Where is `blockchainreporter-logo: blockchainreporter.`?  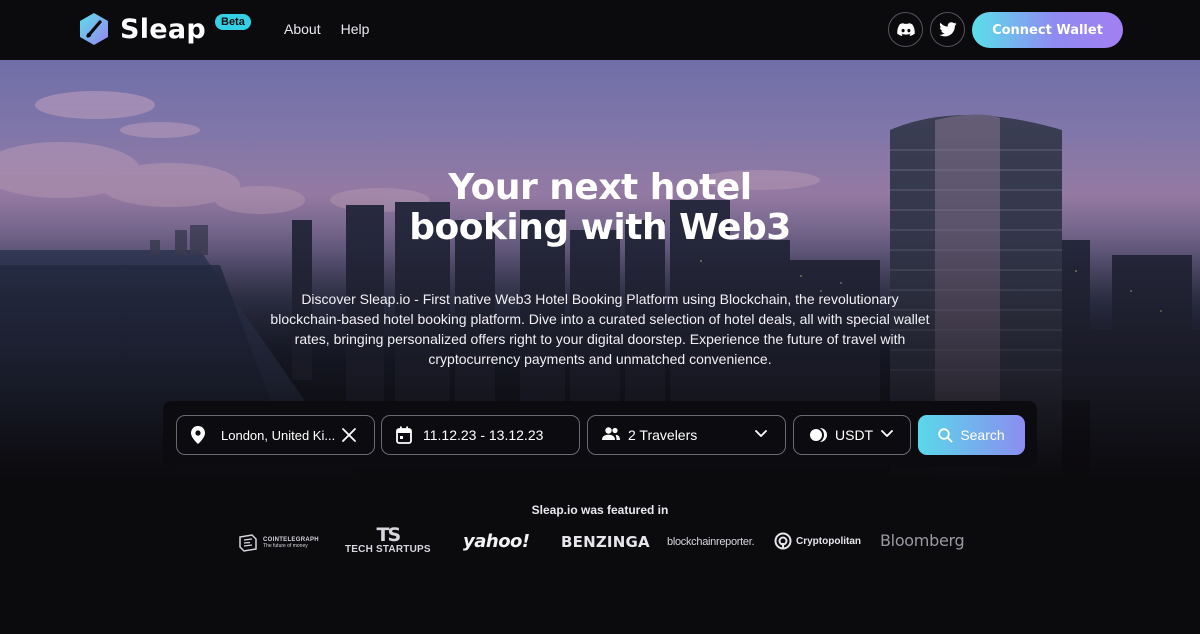 blockchainreporter-logo: blockchainreporter. is located at coordinates (711, 542).